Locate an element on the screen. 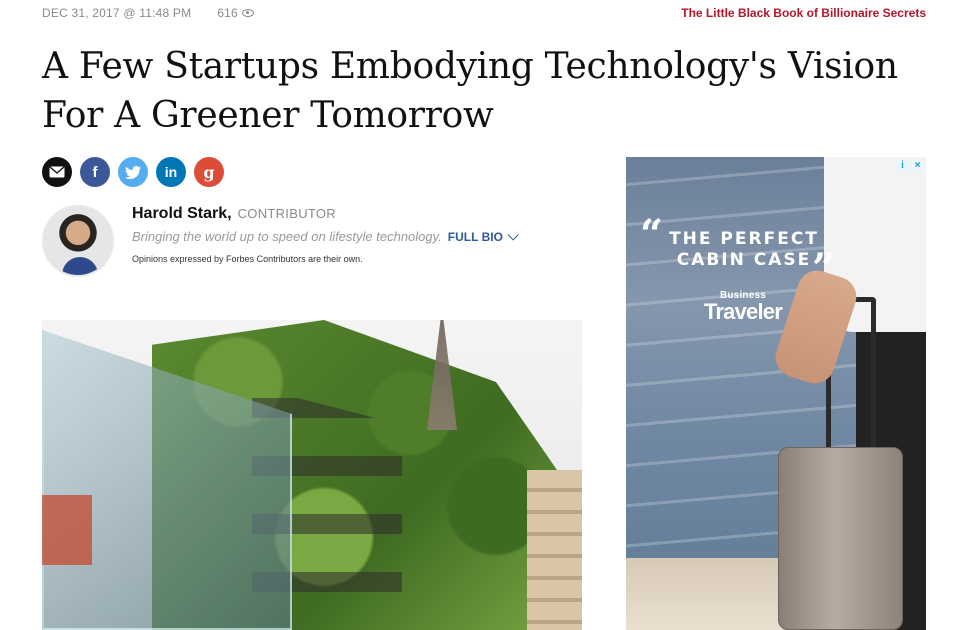 The image size is (968, 630). share-bar: f in g is located at coordinates (133, 172).